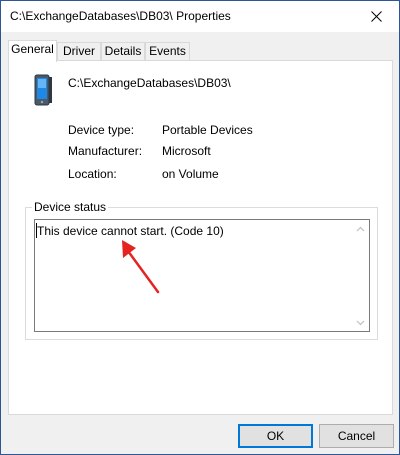 Image resolution: width=400 pixels, height=455 pixels. I want to click on manufacturer-label: Manufacturer:, so click(105, 151).